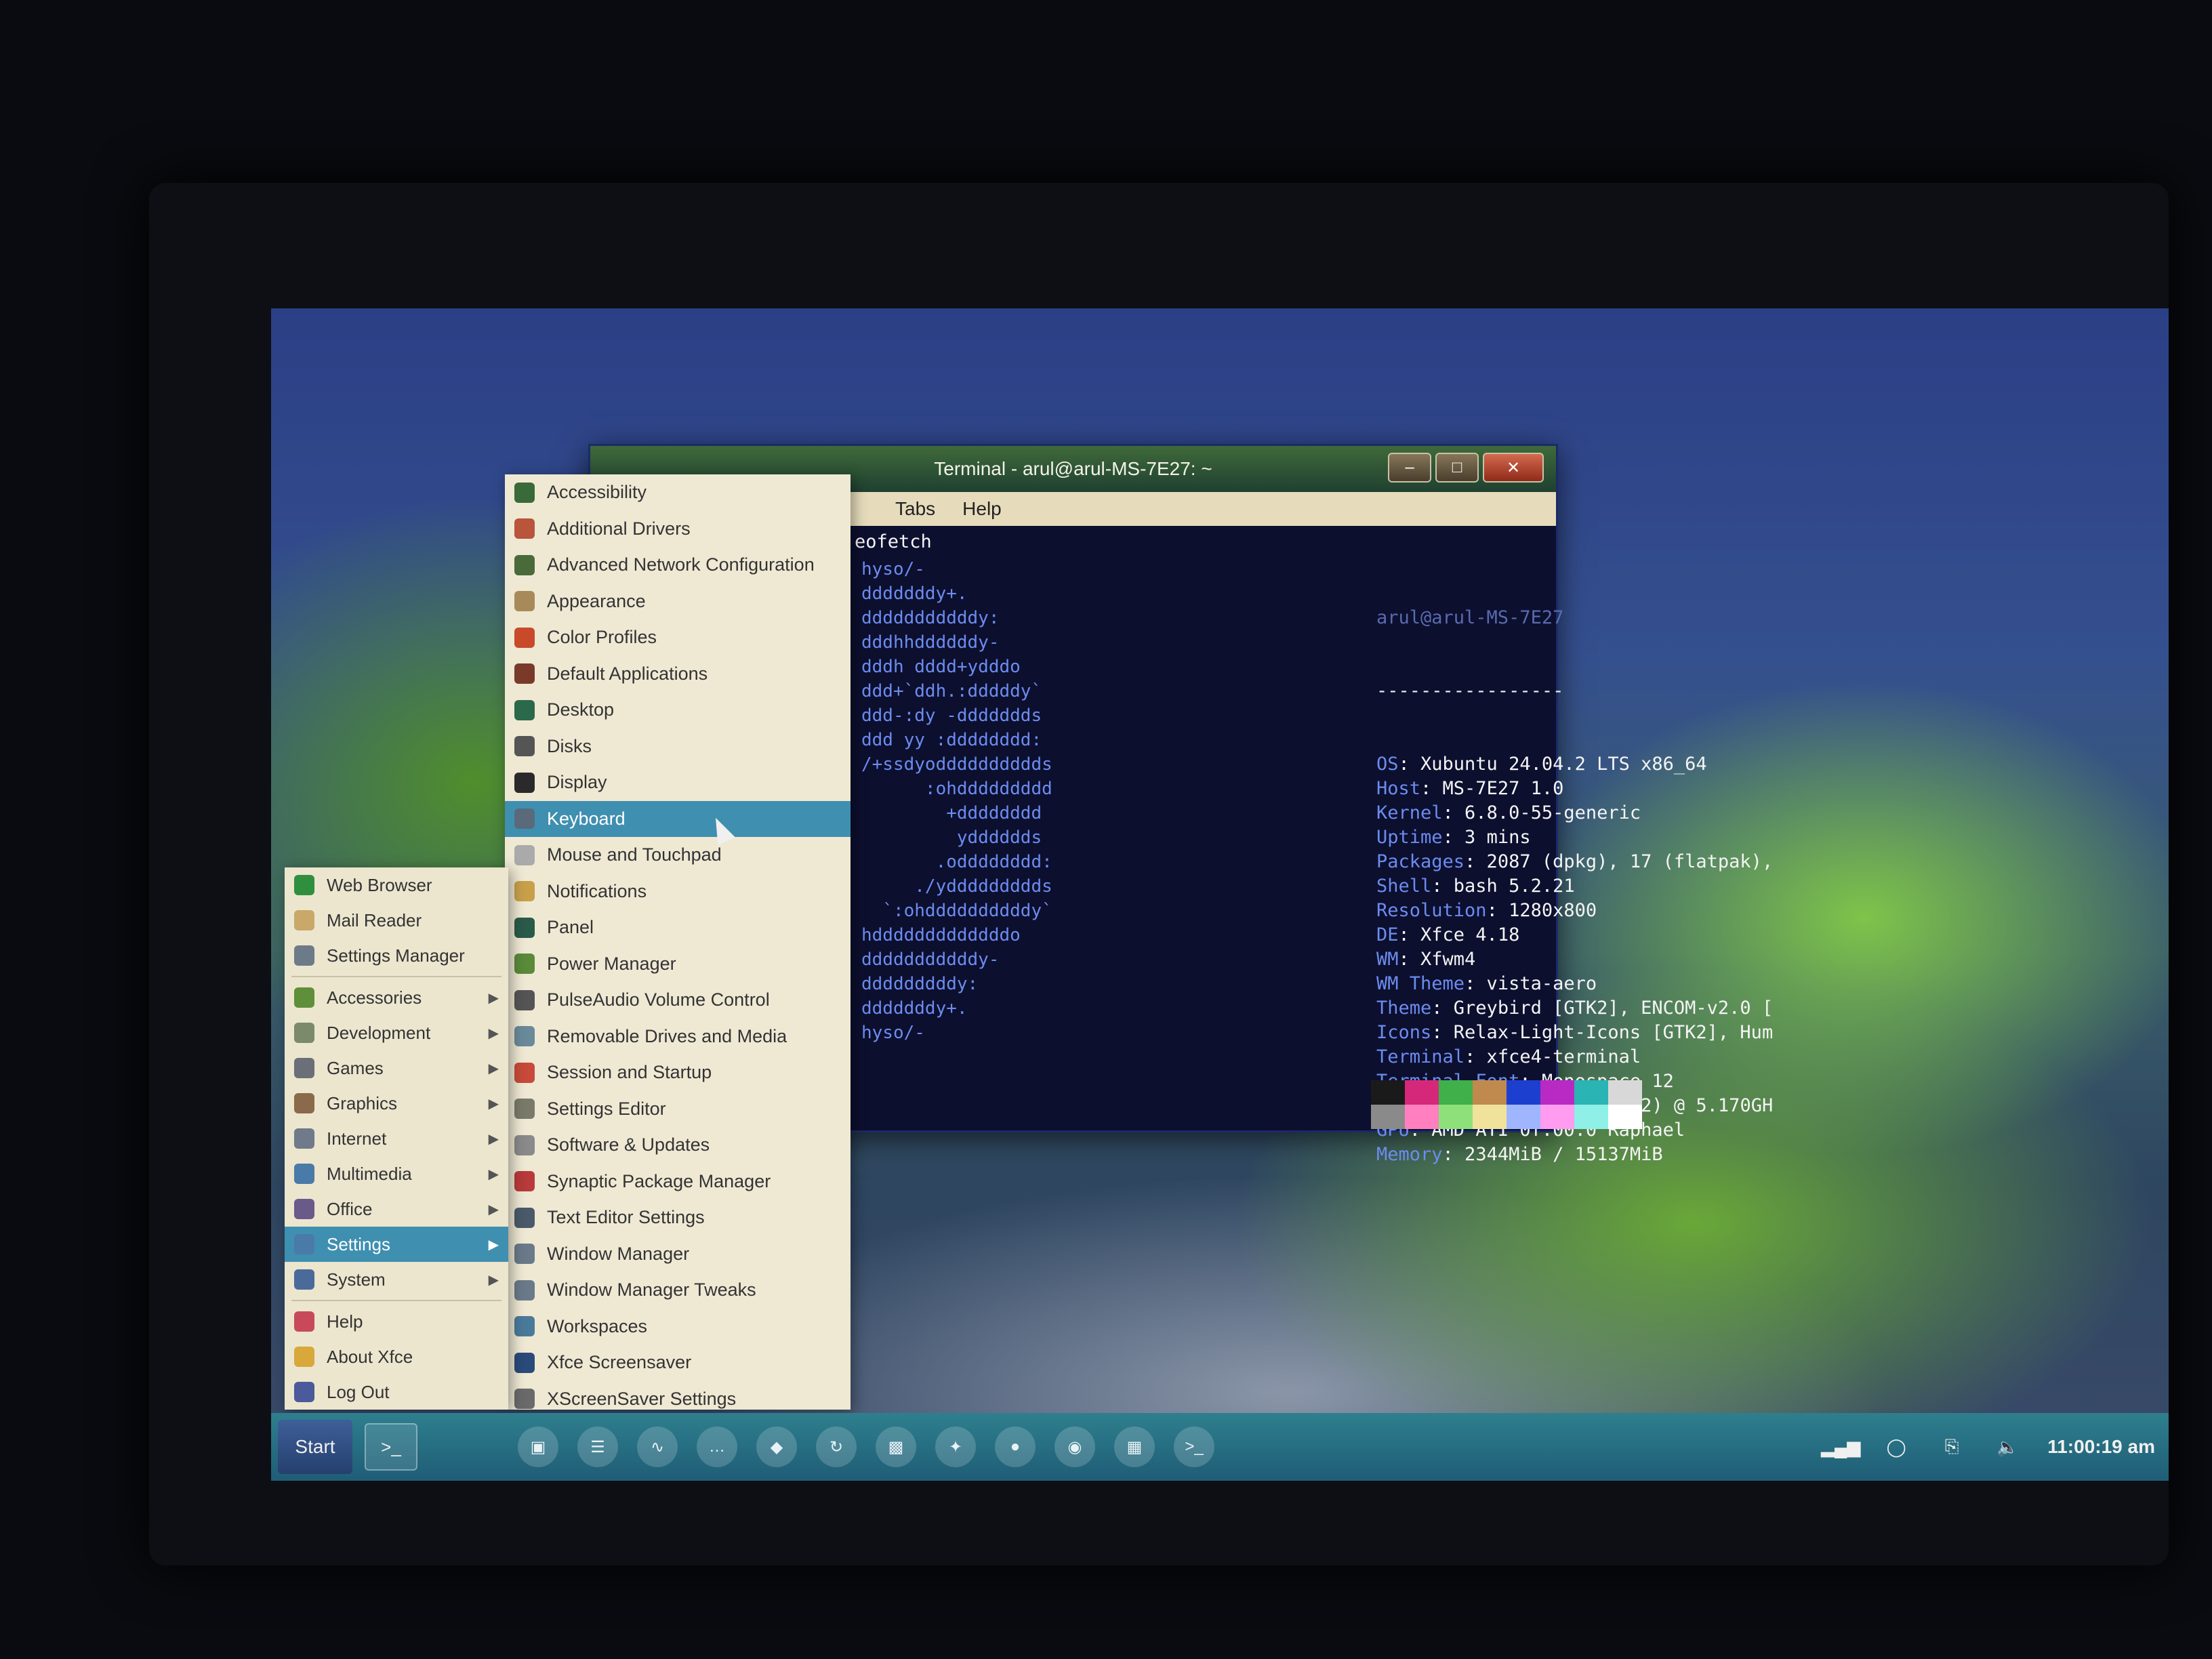 The height and width of the screenshot is (1659, 2212). What do you see at coordinates (678, 1037) in the screenshot?
I see `menu-item-removable-drives-and-media: Removable Drives and Media` at bounding box center [678, 1037].